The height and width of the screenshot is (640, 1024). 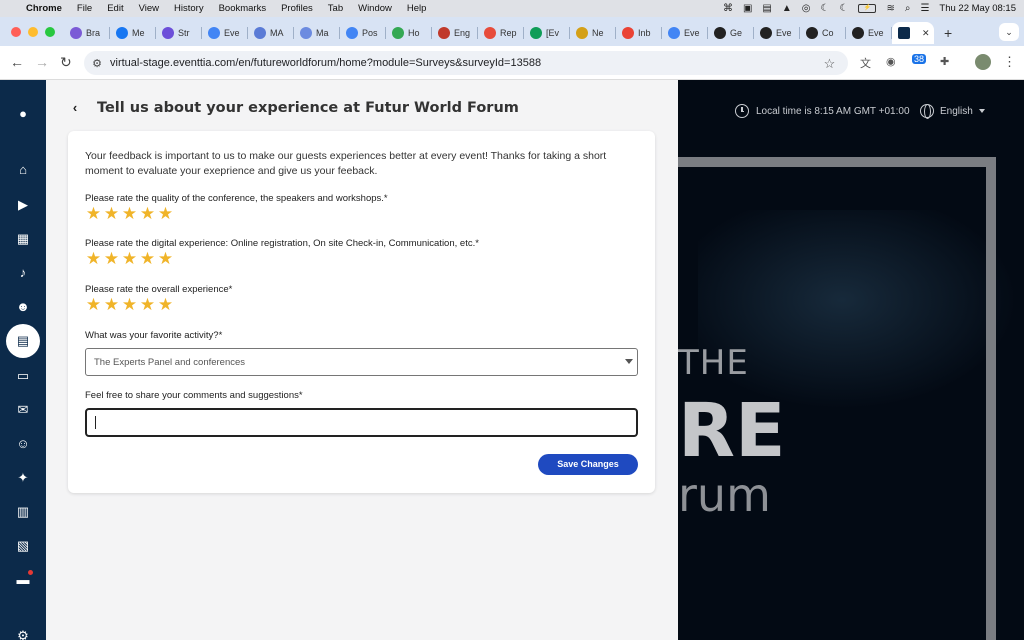 I want to click on menu-profiles: Profiles, so click(x=297, y=8).